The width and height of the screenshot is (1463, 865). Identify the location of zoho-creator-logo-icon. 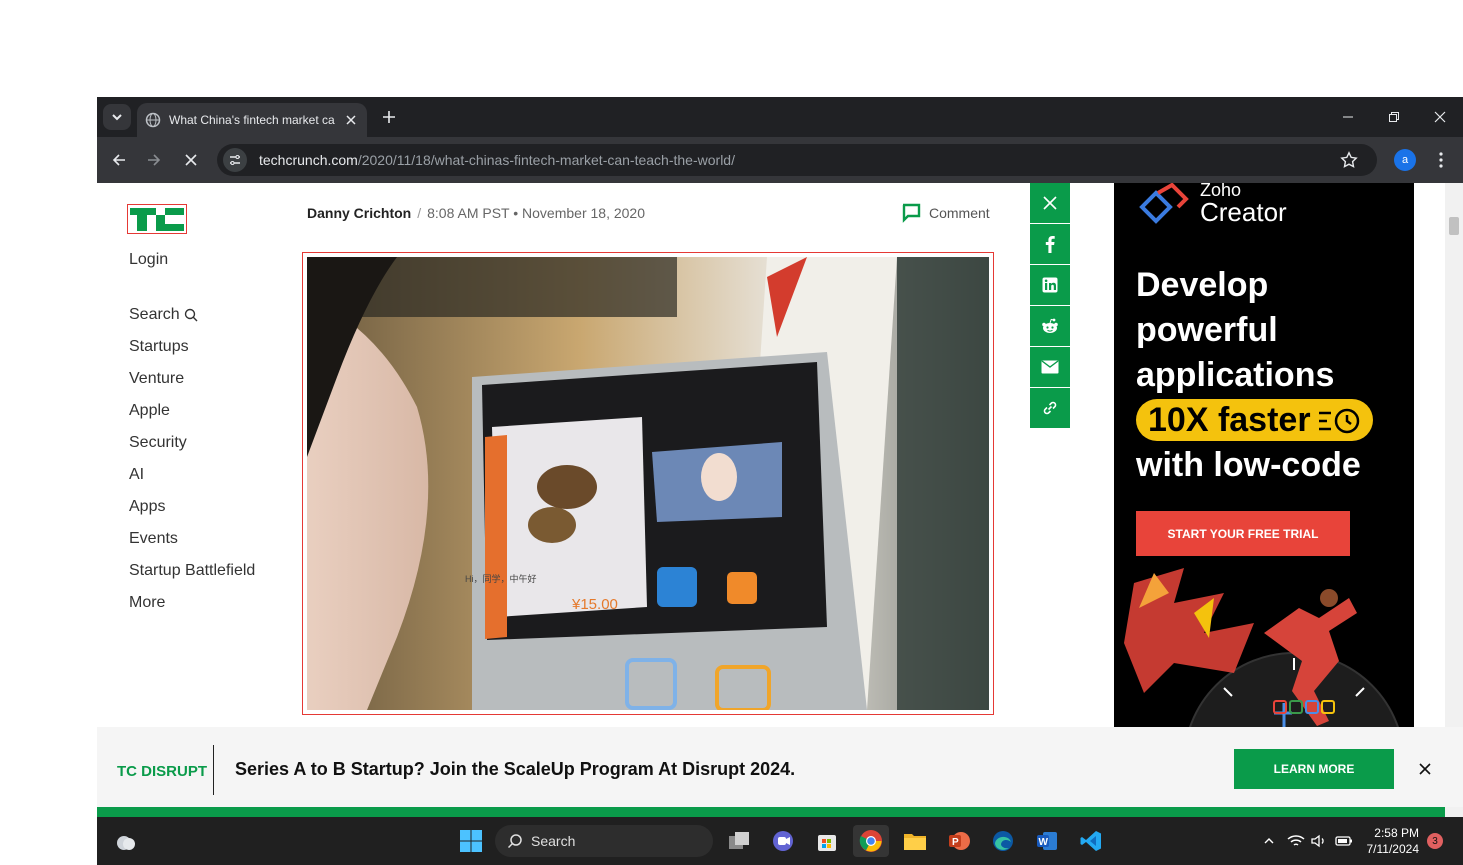
(1164, 203).